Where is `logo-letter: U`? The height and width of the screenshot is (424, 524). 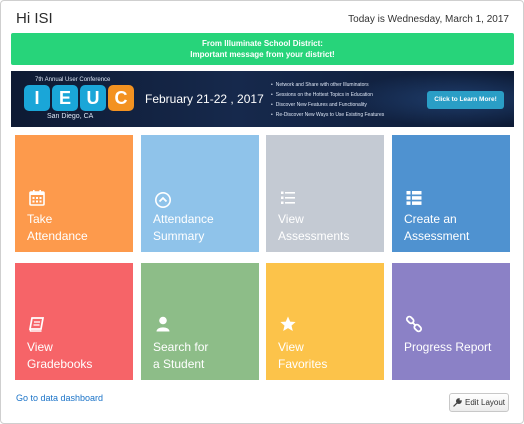
logo-letter: U is located at coordinates (93, 98).